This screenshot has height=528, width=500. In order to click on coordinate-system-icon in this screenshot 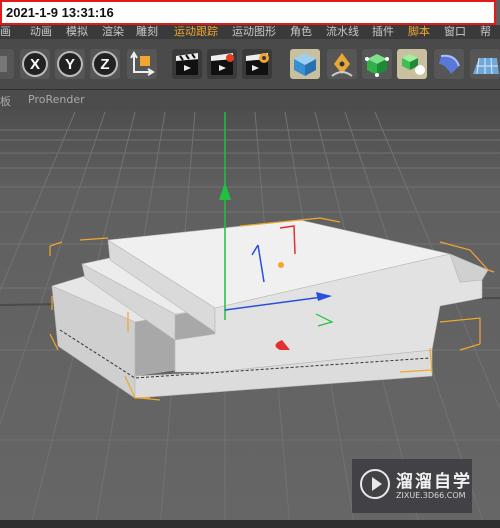, I will do `click(142, 63)`.